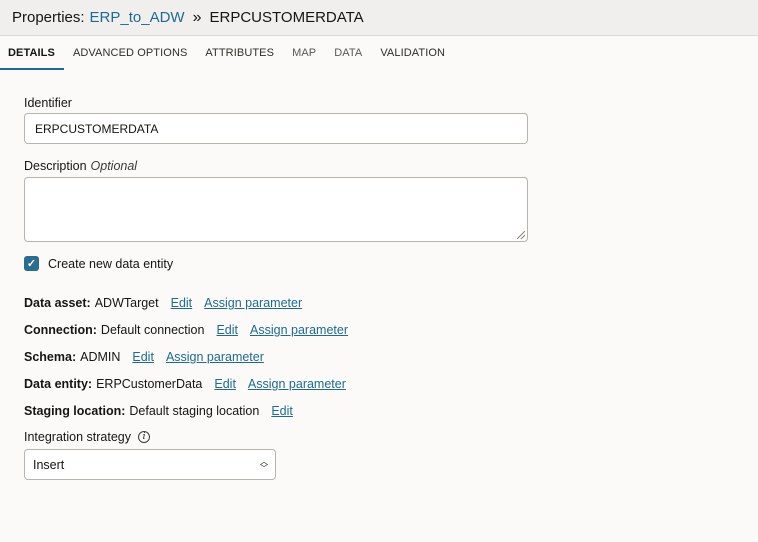 The width and height of the screenshot is (758, 542). I want to click on data-asset-key: Data asset:, so click(57, 303).